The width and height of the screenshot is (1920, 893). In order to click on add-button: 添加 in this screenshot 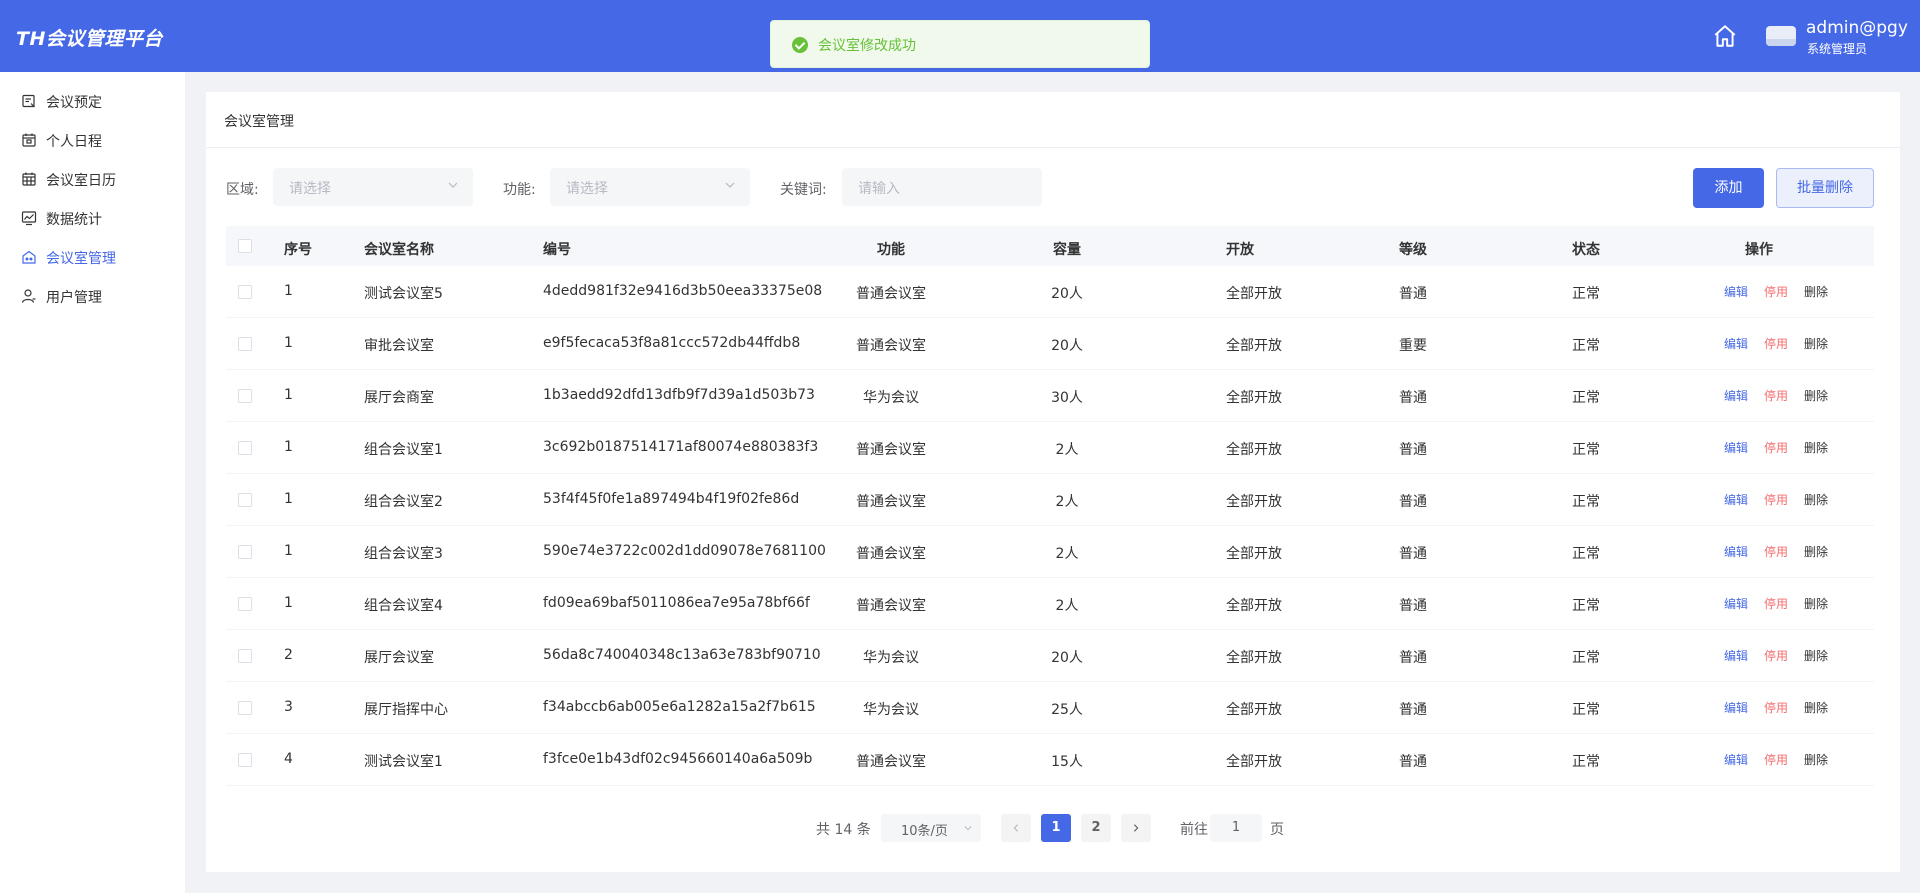, I will do `click(1728, 188)`.